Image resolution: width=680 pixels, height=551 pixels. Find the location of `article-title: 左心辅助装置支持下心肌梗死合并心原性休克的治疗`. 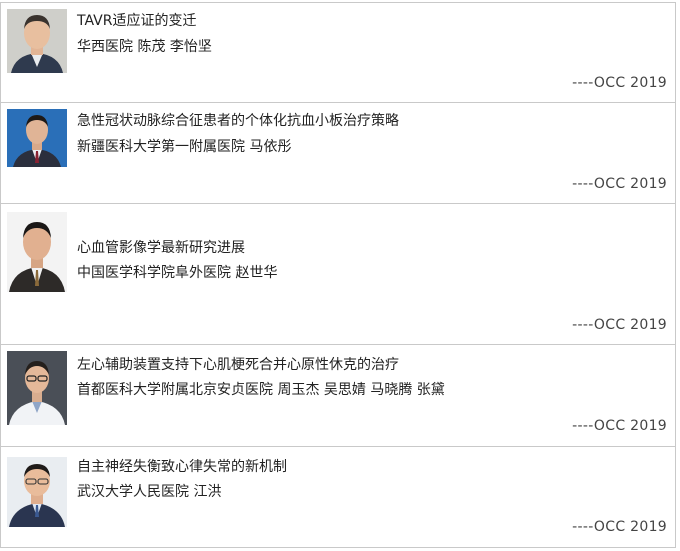

article-title: 左心辅助装置支持下心肌梗死合并心原性休克的治疗 is located at coordinates (238, 365).